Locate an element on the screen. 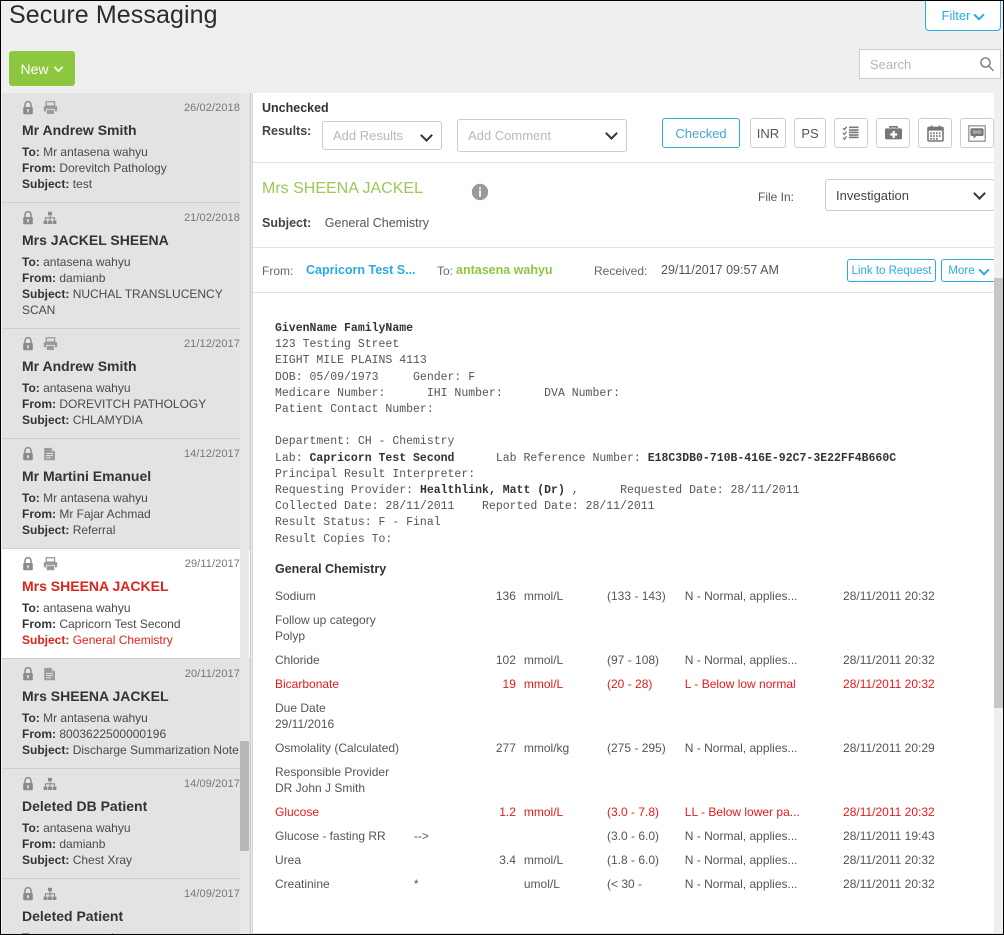 This screenshot has height=935, width=1004. checklist-button is located at coordinates (851, 133).